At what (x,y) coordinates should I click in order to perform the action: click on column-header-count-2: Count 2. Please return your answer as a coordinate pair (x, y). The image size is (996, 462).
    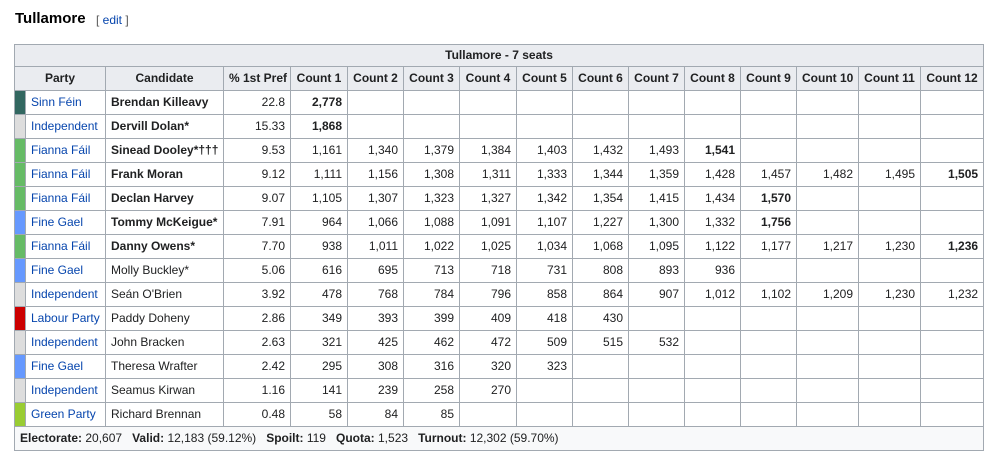
    Looking at the image, I should click on (375, 78).